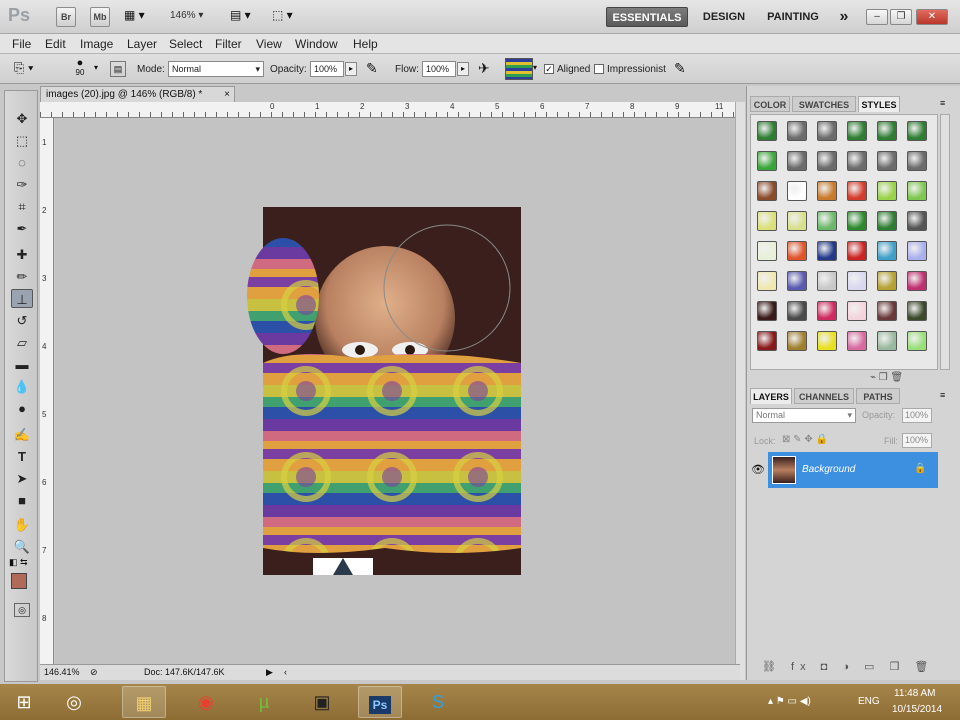 This screenshot has height=720, width=960. I want to click on tab-color: COLOR, so click(770, 104).